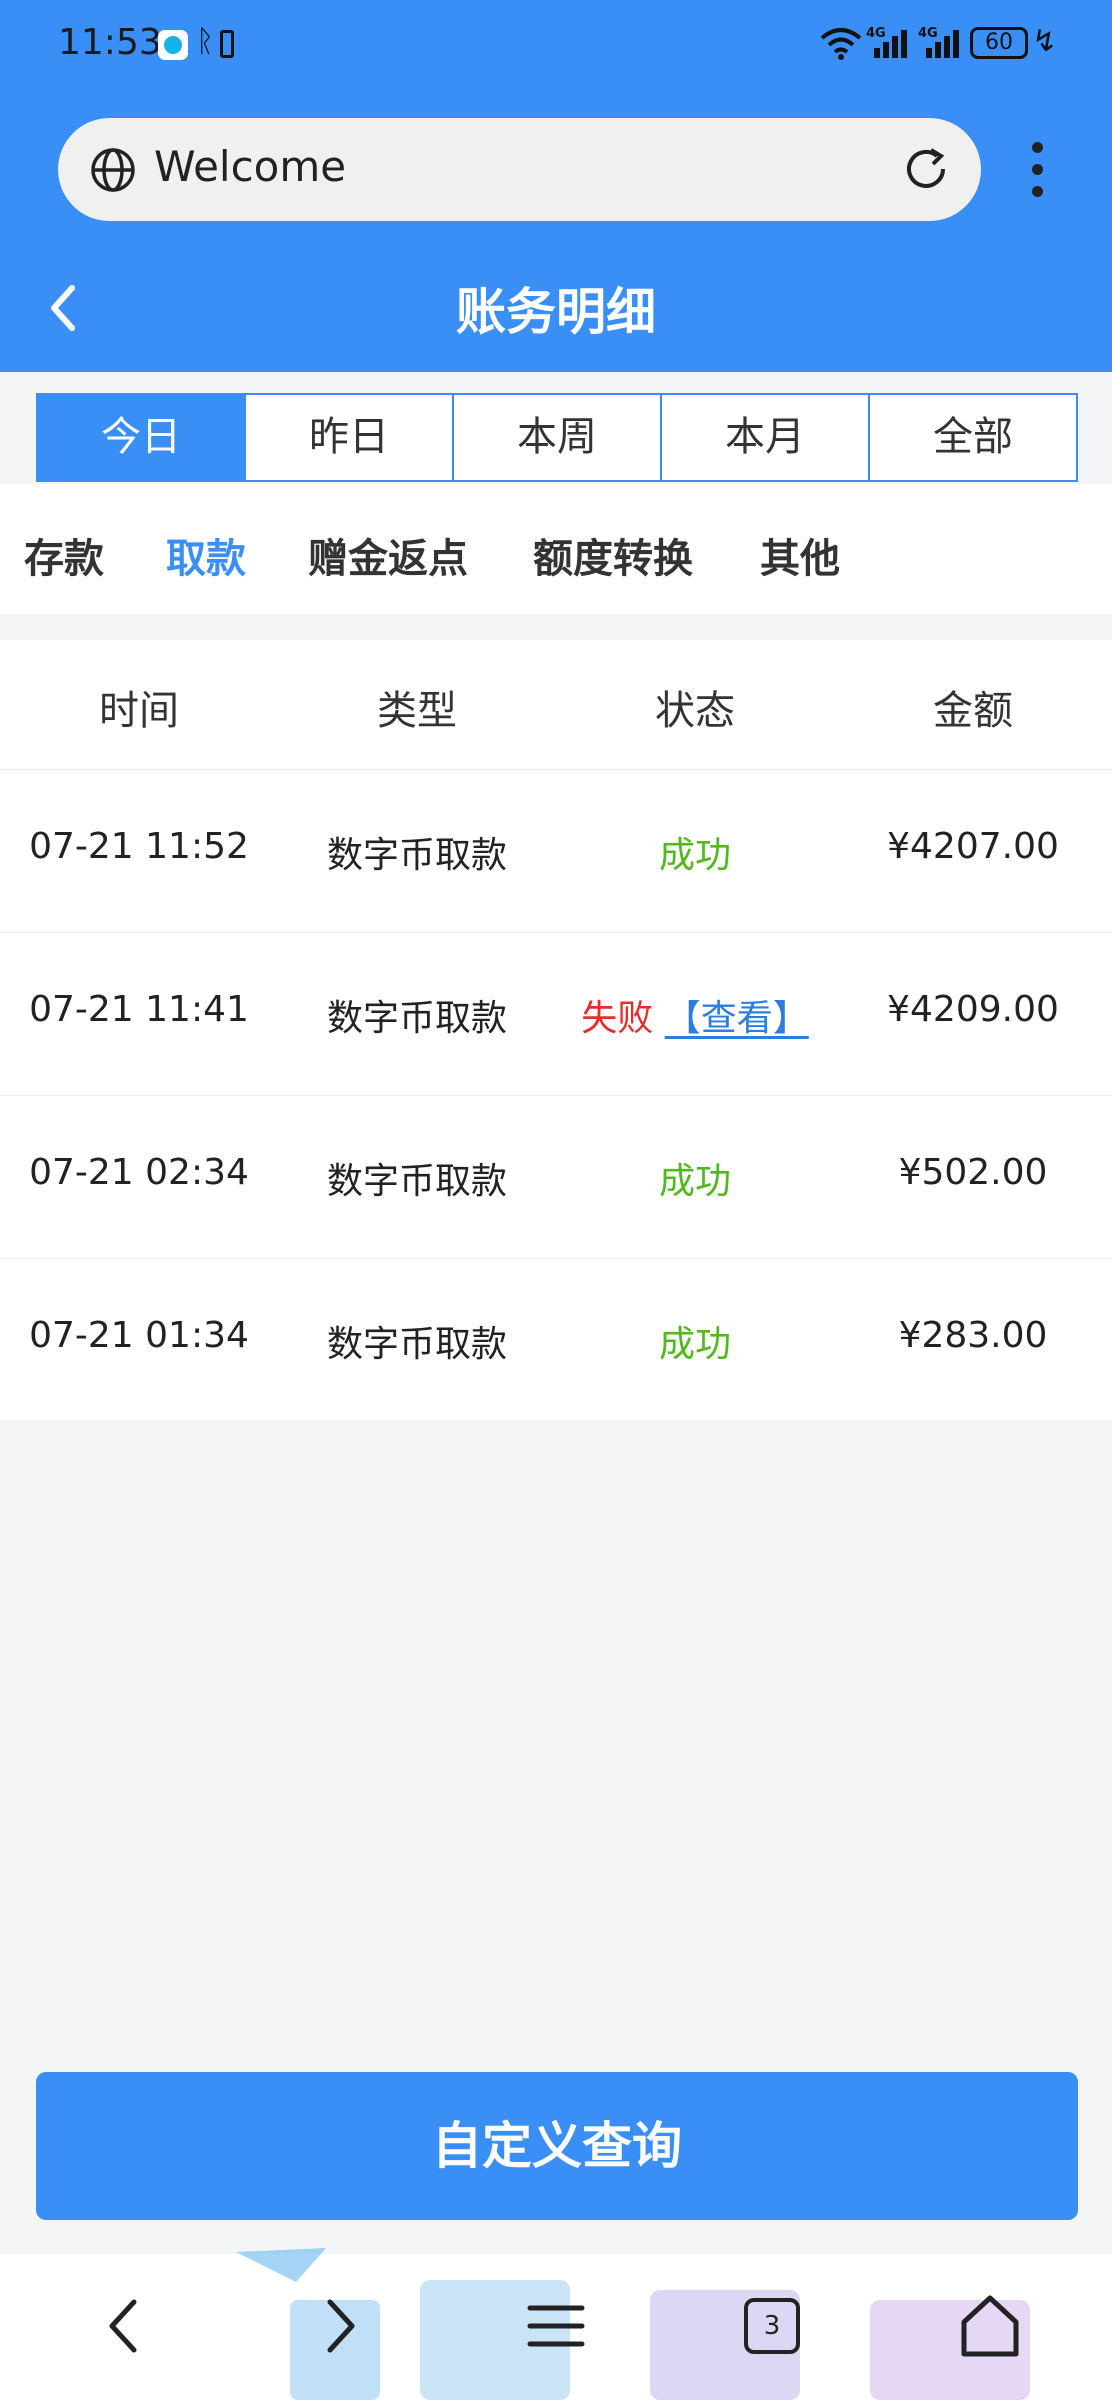 The height and width of the screenshot is (2400, 1112). Describe the element at coordinates (990, 2326) in the screenshot. I see `home-icon` at that location.